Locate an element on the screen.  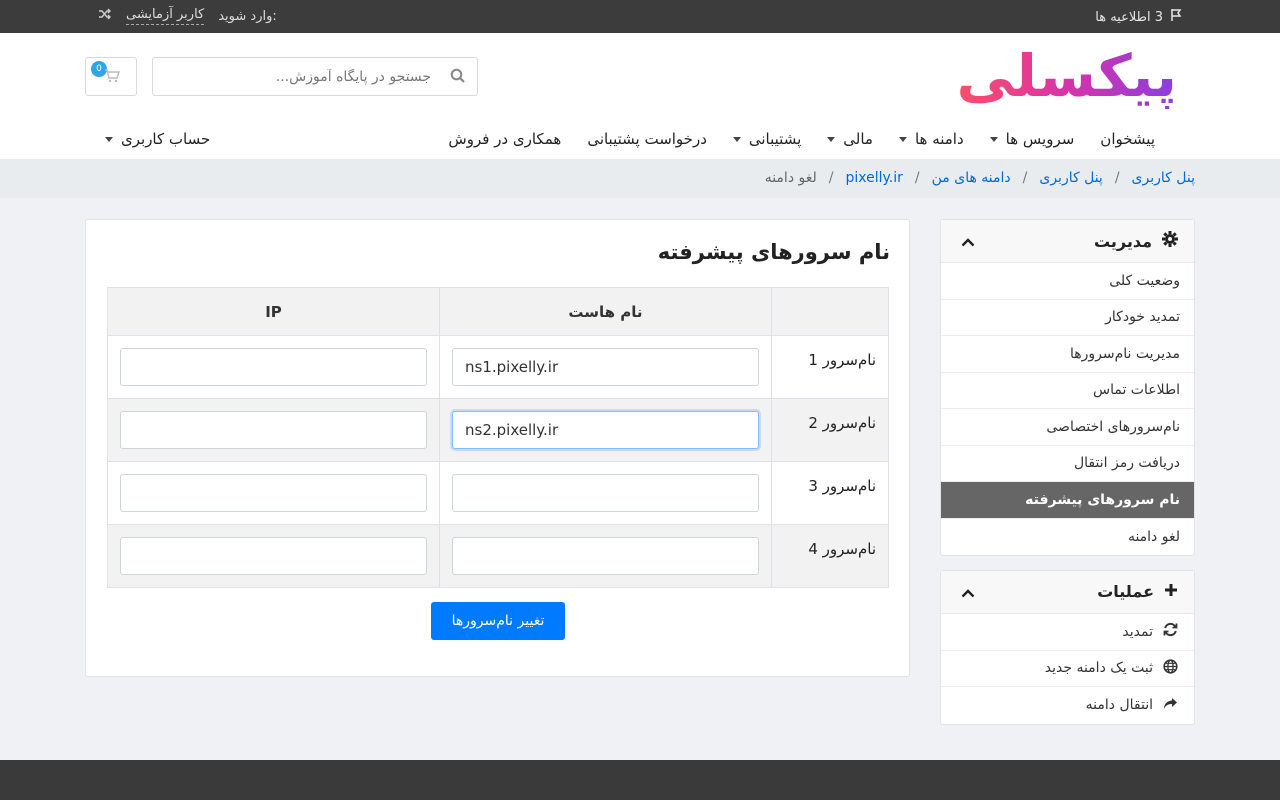
nav-domains: دامنه ها is located at coordinates (931, 139).